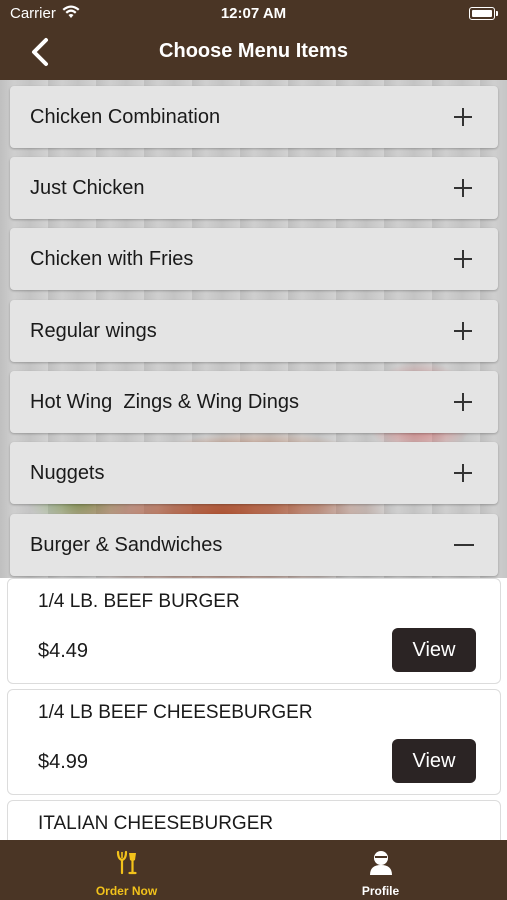 This screenshot has height=900, width=507. I want to click on item-name: 1/4 LB BEEF CHEESEBURGER, so click(175, 712).